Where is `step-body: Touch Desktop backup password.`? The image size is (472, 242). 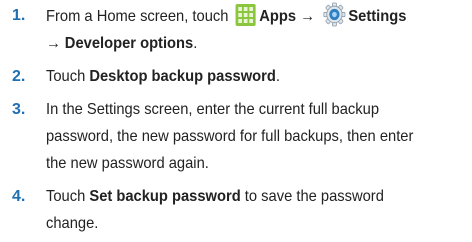
step-body: Touch Desktop backup password. is located at coordinates (239, 76).